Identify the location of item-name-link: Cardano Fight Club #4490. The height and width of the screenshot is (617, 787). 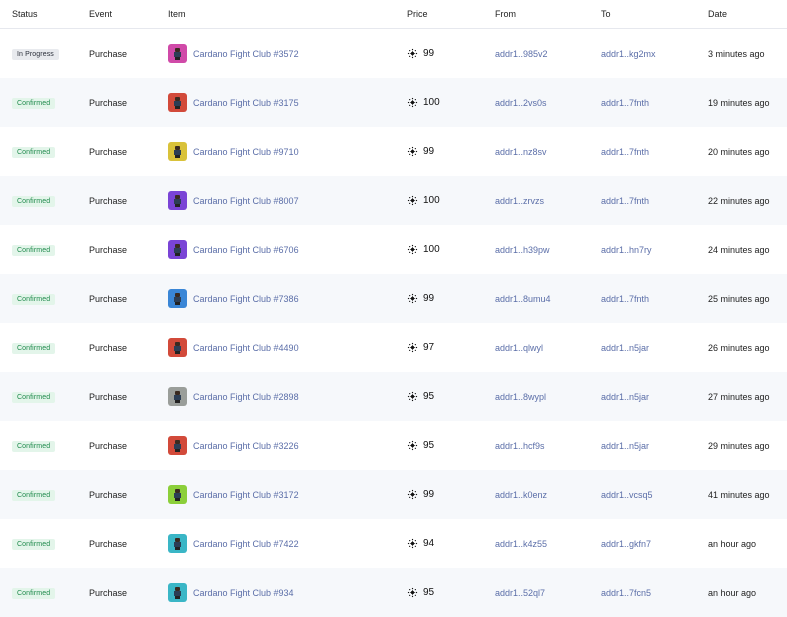
(246, 348).